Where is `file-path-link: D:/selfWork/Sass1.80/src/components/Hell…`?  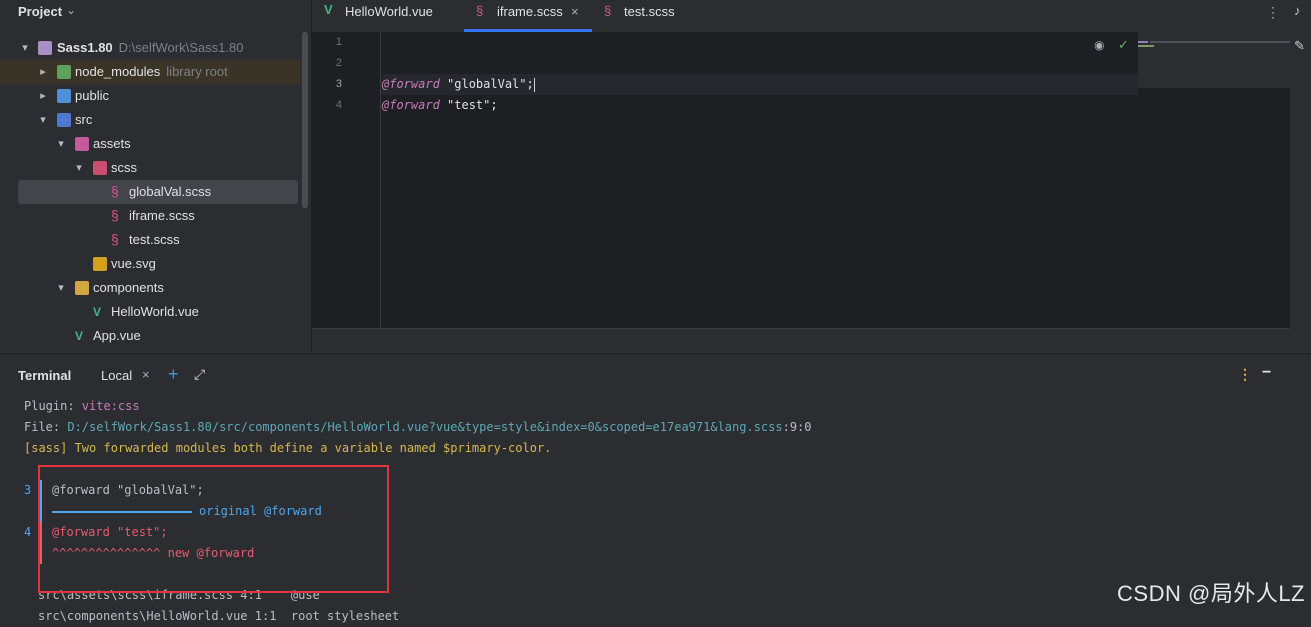 file-path-link: D:/selfWork/Sass1.80/src/components/Hell… is located at coordinates (424, 427).